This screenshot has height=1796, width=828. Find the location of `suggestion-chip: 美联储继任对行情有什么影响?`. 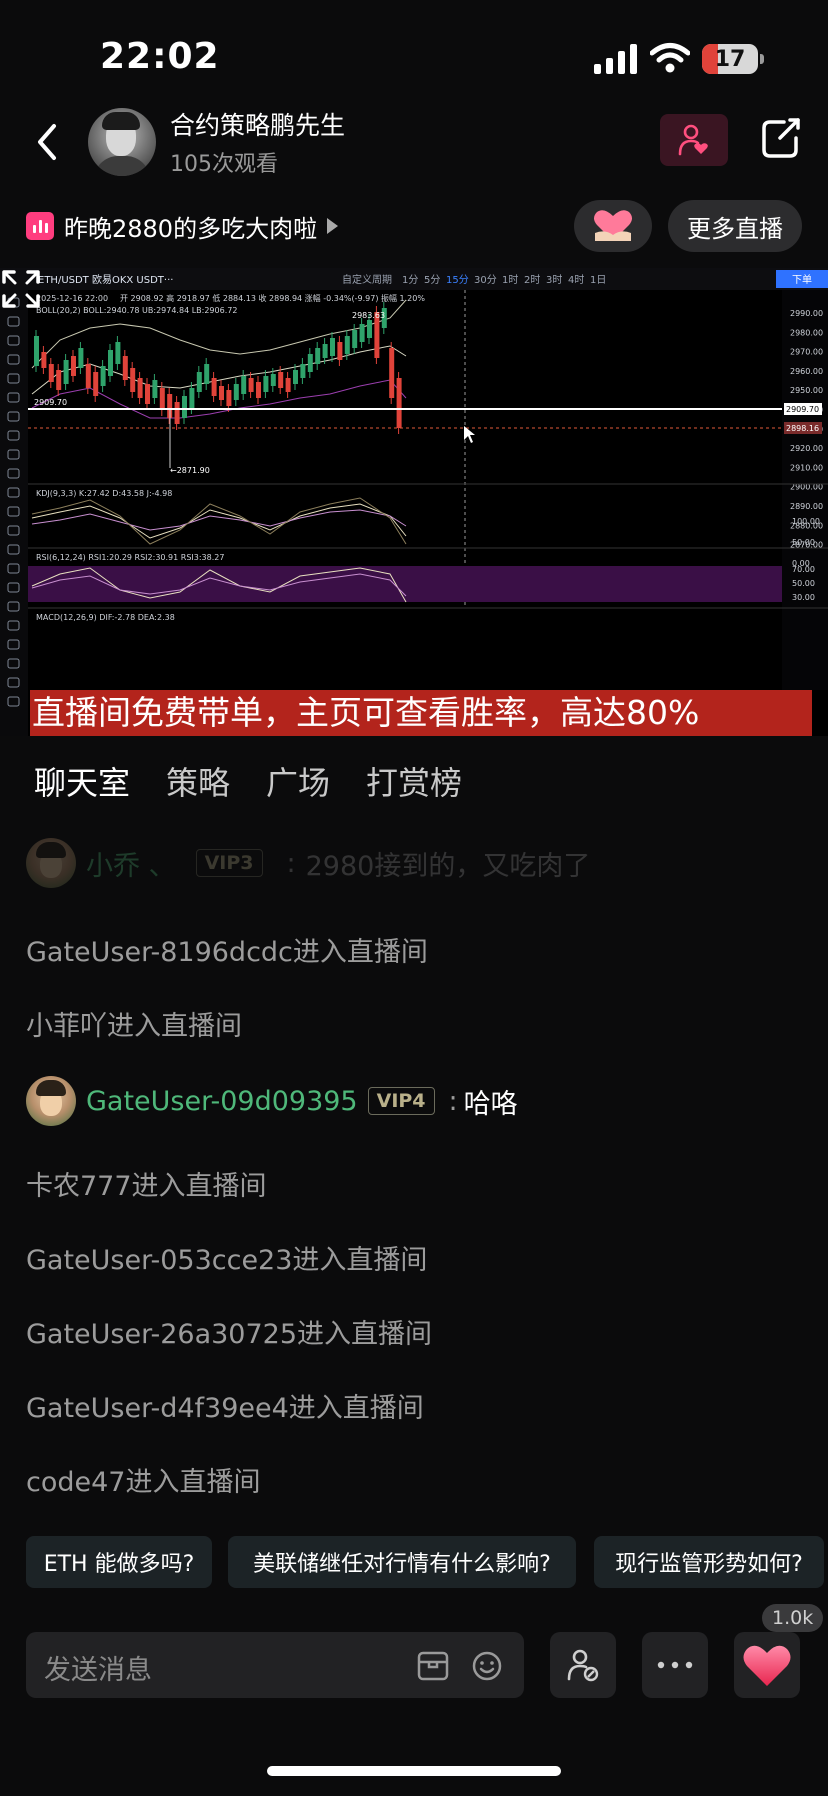

suggestion-chip: 美联储继任对行情有什么影响? is located at coordinates (402, 1562).